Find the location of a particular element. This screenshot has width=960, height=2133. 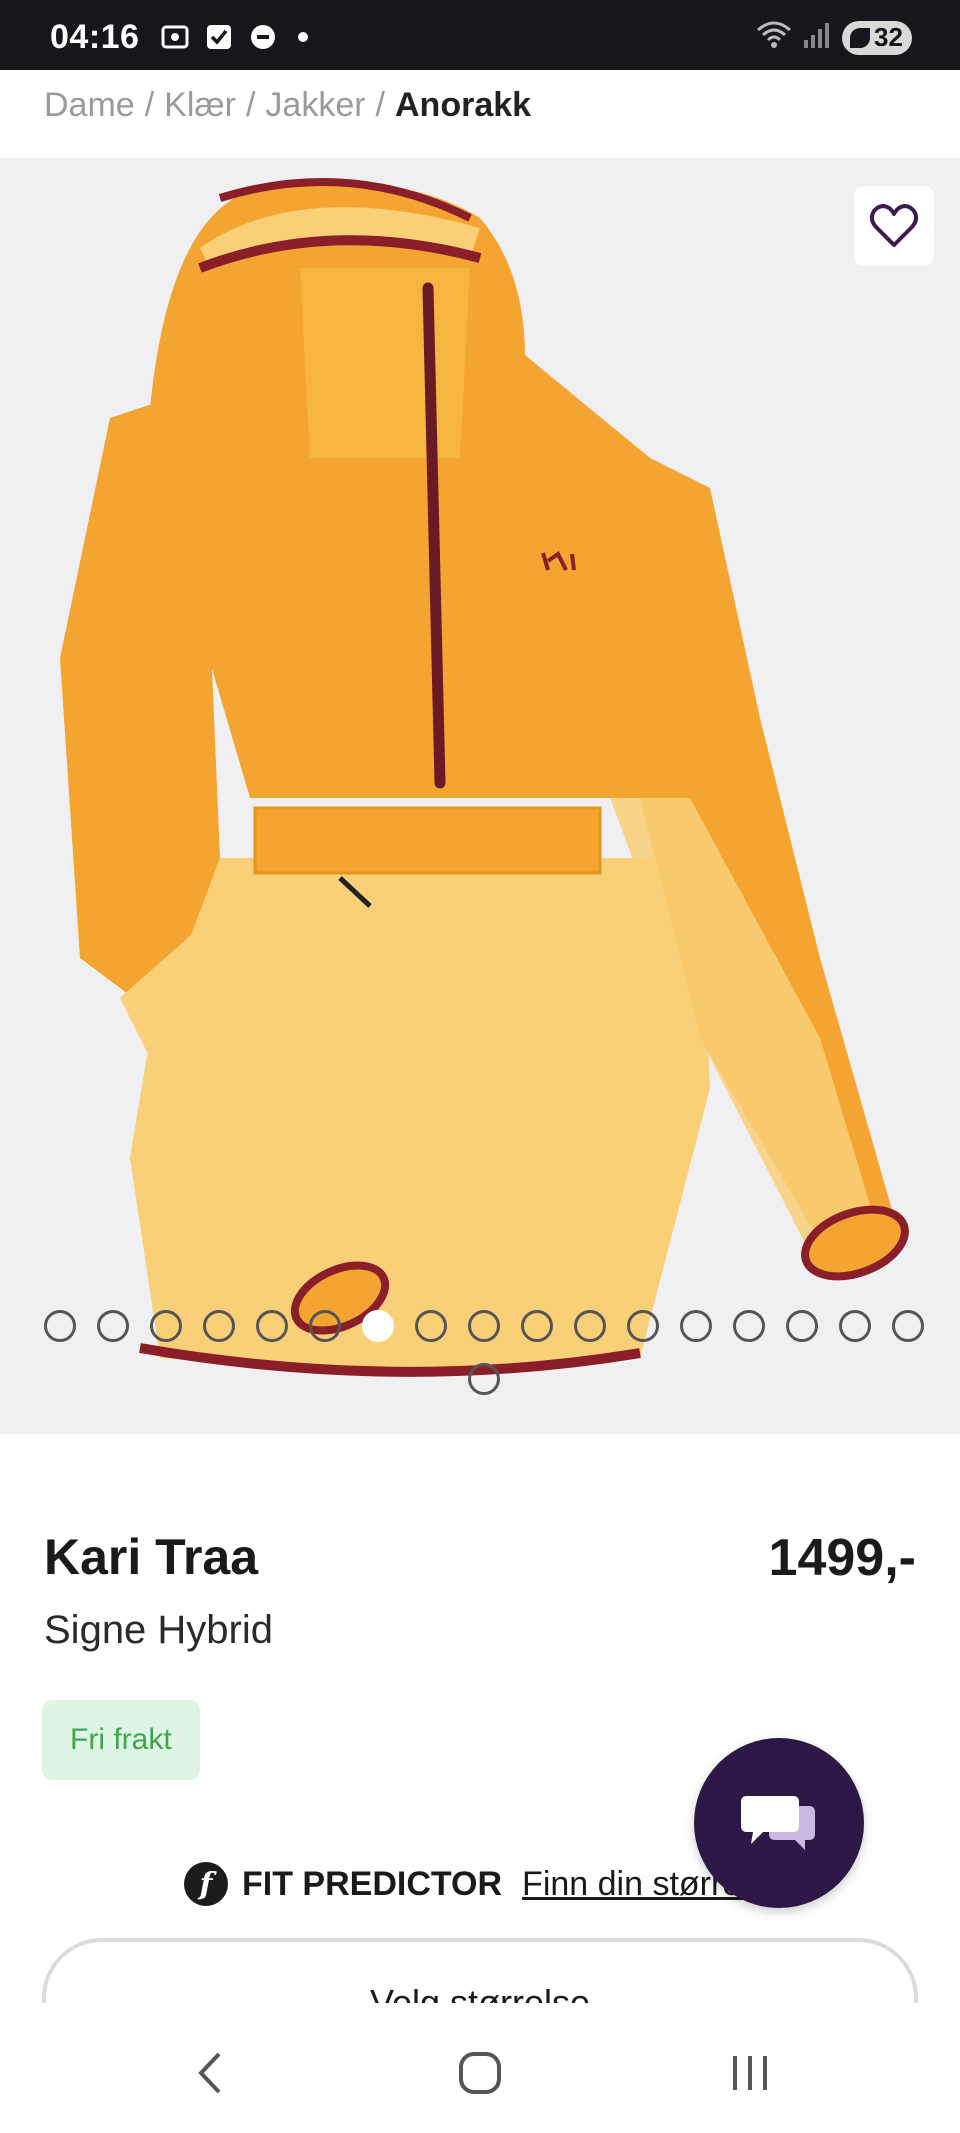

gallery-pagination is located at coordinates (484, 1352).